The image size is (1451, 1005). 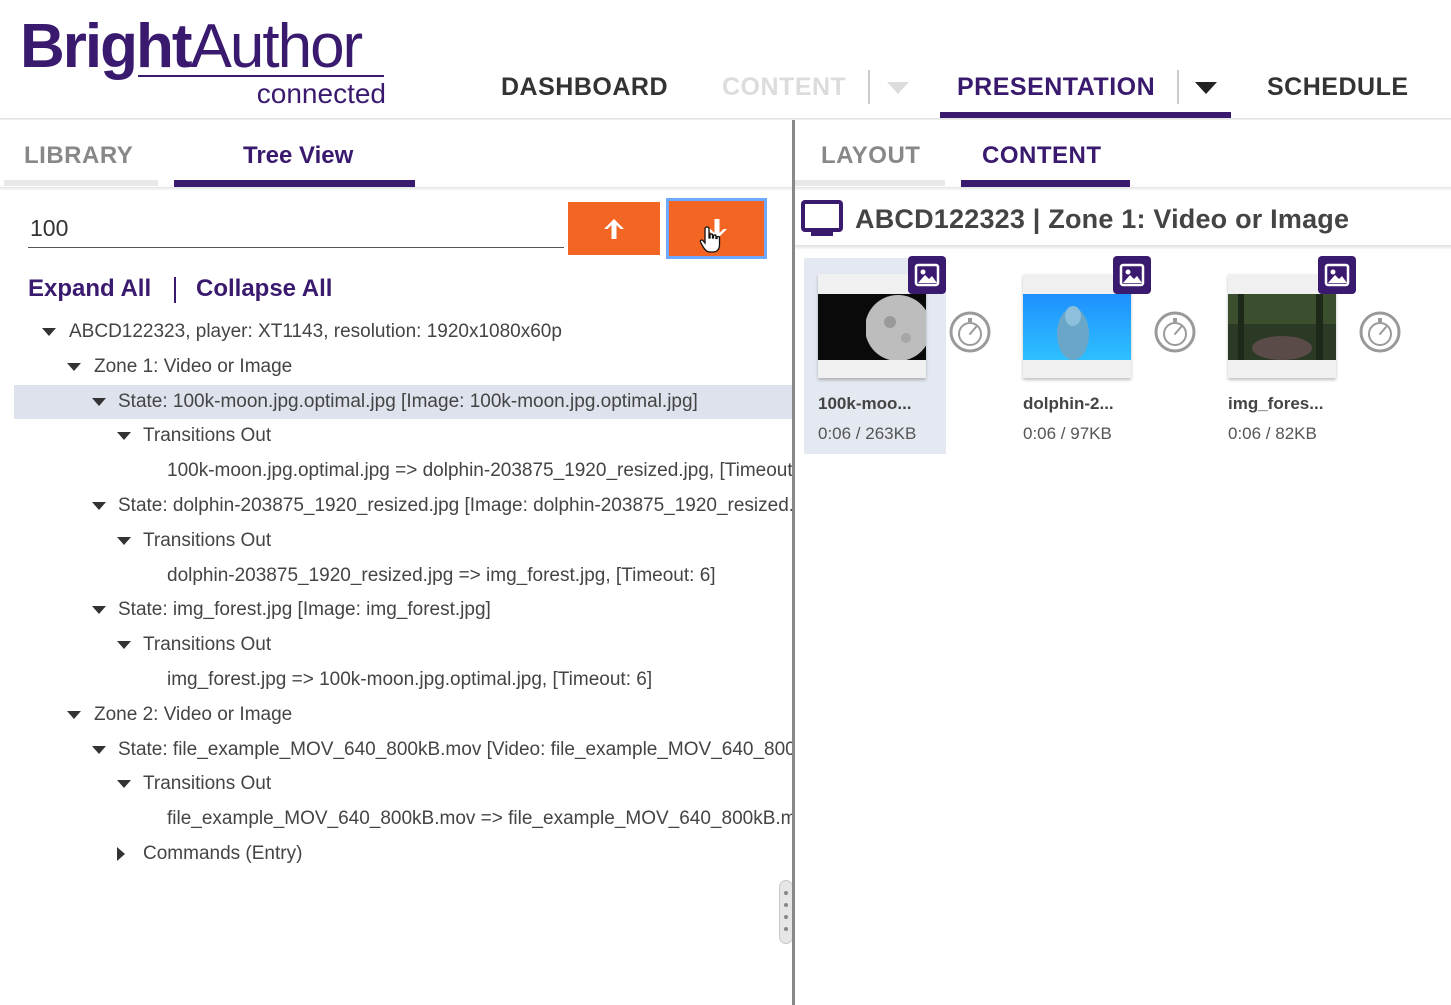 What do you see at coordinates (78, 156) in the screenshot?
I see `tab-library: LIBRARY` at bounding box center [78, 156].